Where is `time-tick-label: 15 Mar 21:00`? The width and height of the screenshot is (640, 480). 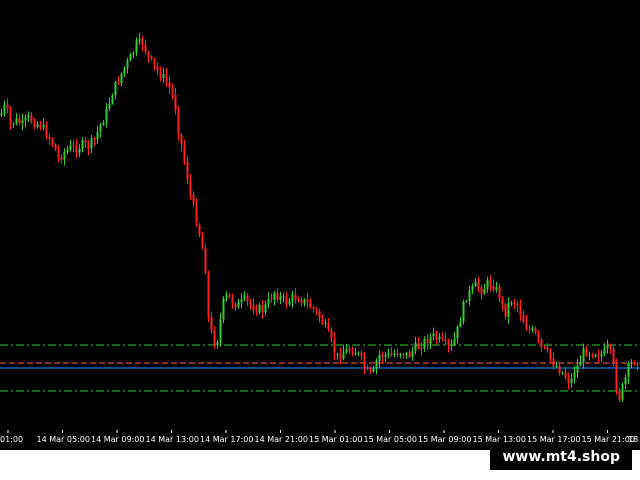 time-tick-label: 15 Mar 21:00 is located at coordinates (608, 439).